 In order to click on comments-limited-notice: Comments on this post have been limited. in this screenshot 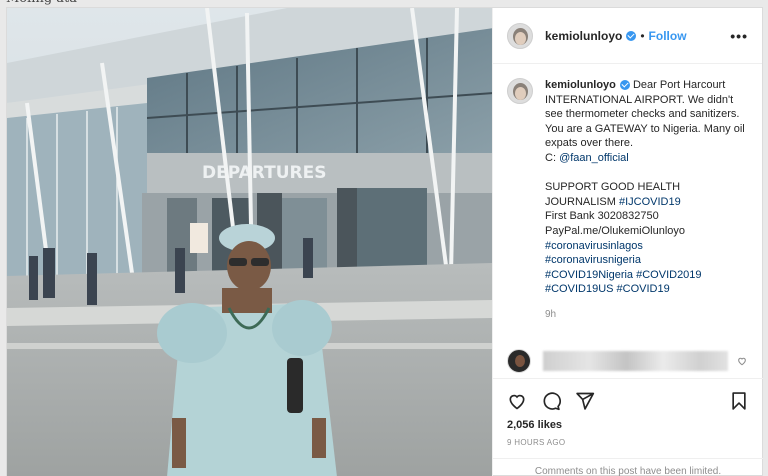, I will do `click(628, 467)`.